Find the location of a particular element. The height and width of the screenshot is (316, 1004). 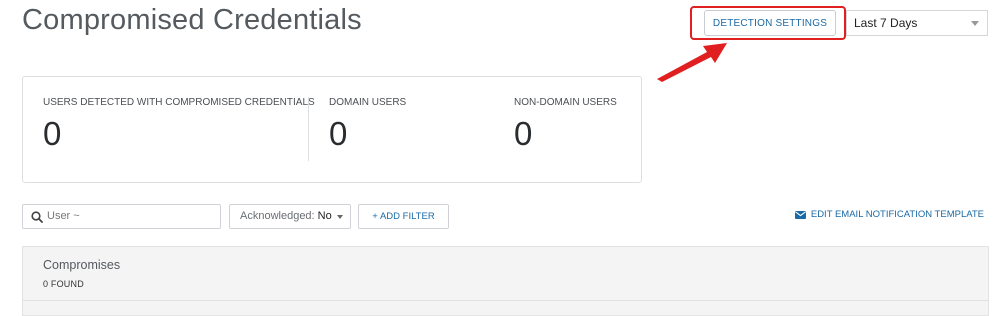

acknowledged-filter-dropdown: Acknowledged: No is located at coordinates (290, 216).